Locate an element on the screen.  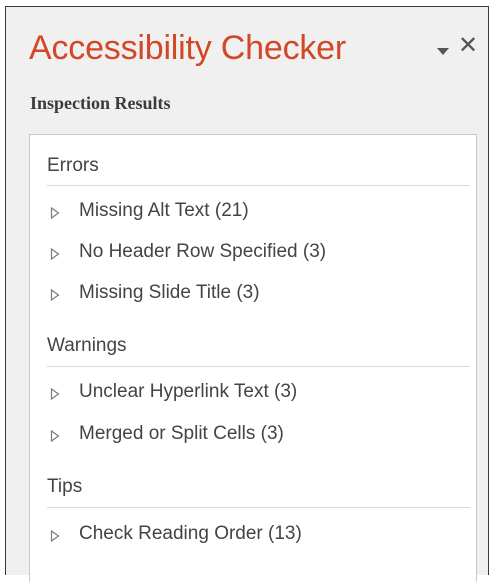
result-item-merged-or-split-cells: Merged or Split Cells (3) is located at coordinates (252, 436).